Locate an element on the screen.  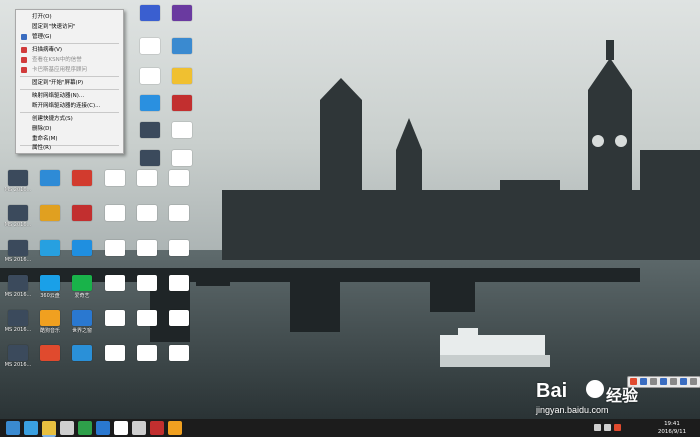
clock: 19:41 2016/9/11 is located at coordinates (672, 428).